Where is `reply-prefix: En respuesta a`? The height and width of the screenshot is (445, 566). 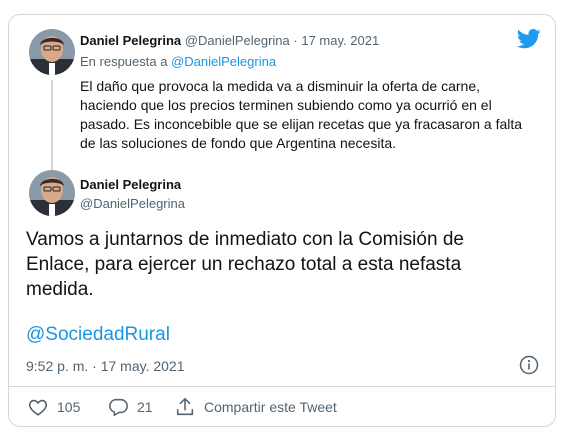 reply-prefix: En respuesta a is located at coordinates (124, 61).